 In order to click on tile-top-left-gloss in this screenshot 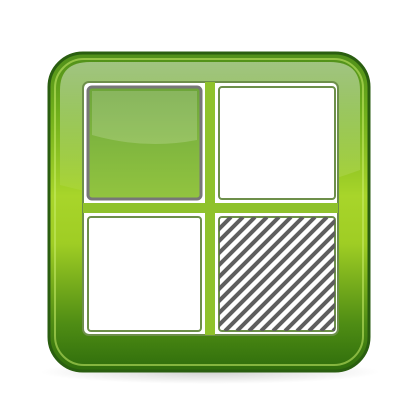, I will do `click(144, 117)`.